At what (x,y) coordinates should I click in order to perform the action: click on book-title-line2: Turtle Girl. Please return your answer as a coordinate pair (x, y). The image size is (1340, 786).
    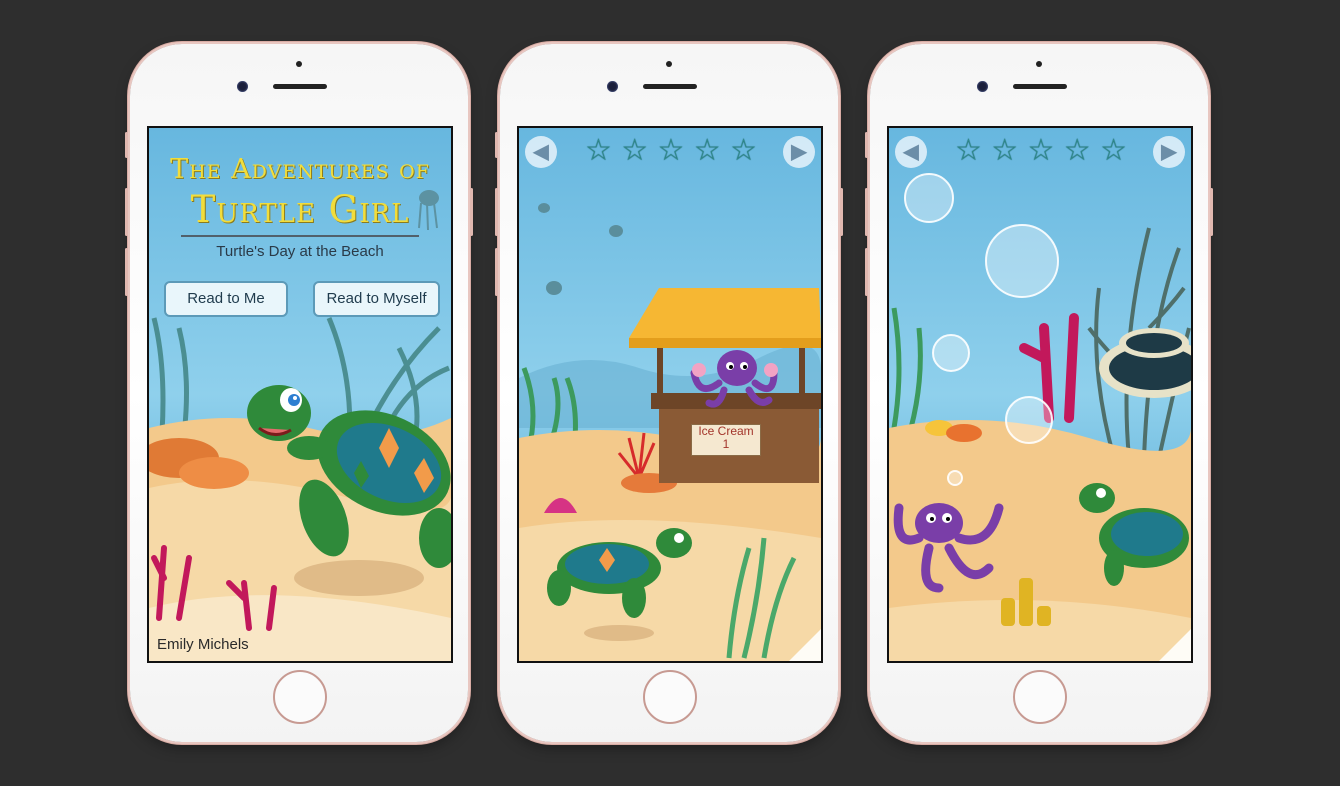
    Looking at the image, I should click on (300, 209).